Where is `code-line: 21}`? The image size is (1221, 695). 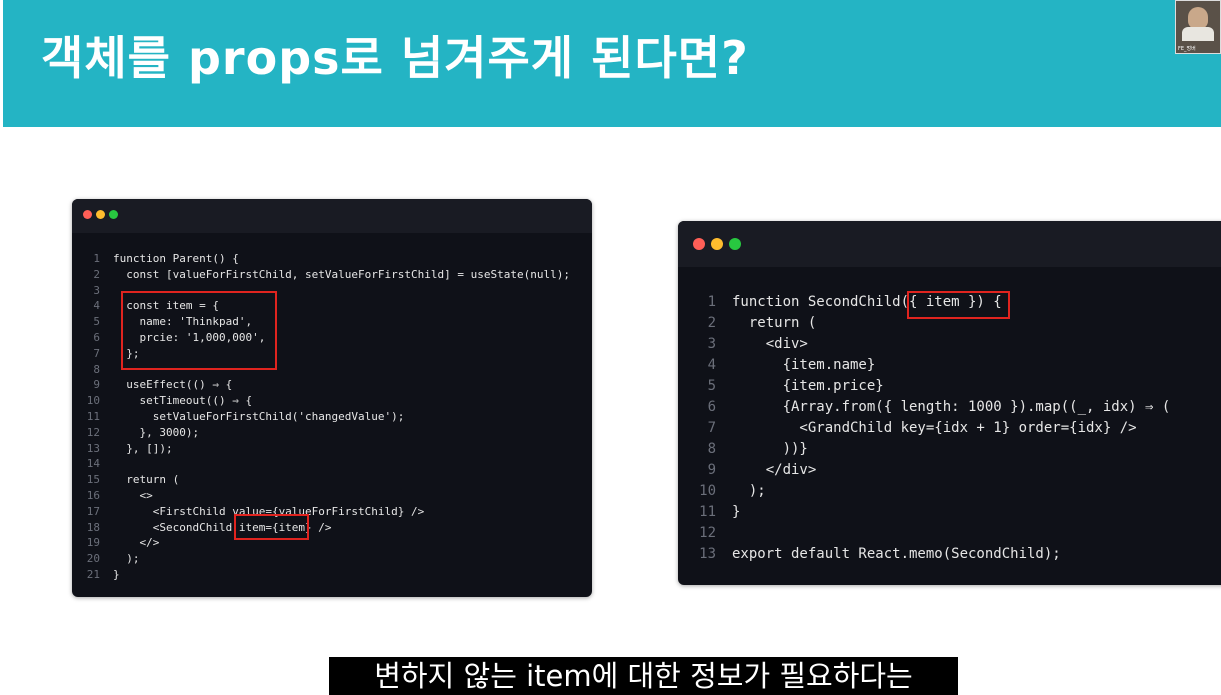
code-line: 21} is located at coordinates (328, 575).